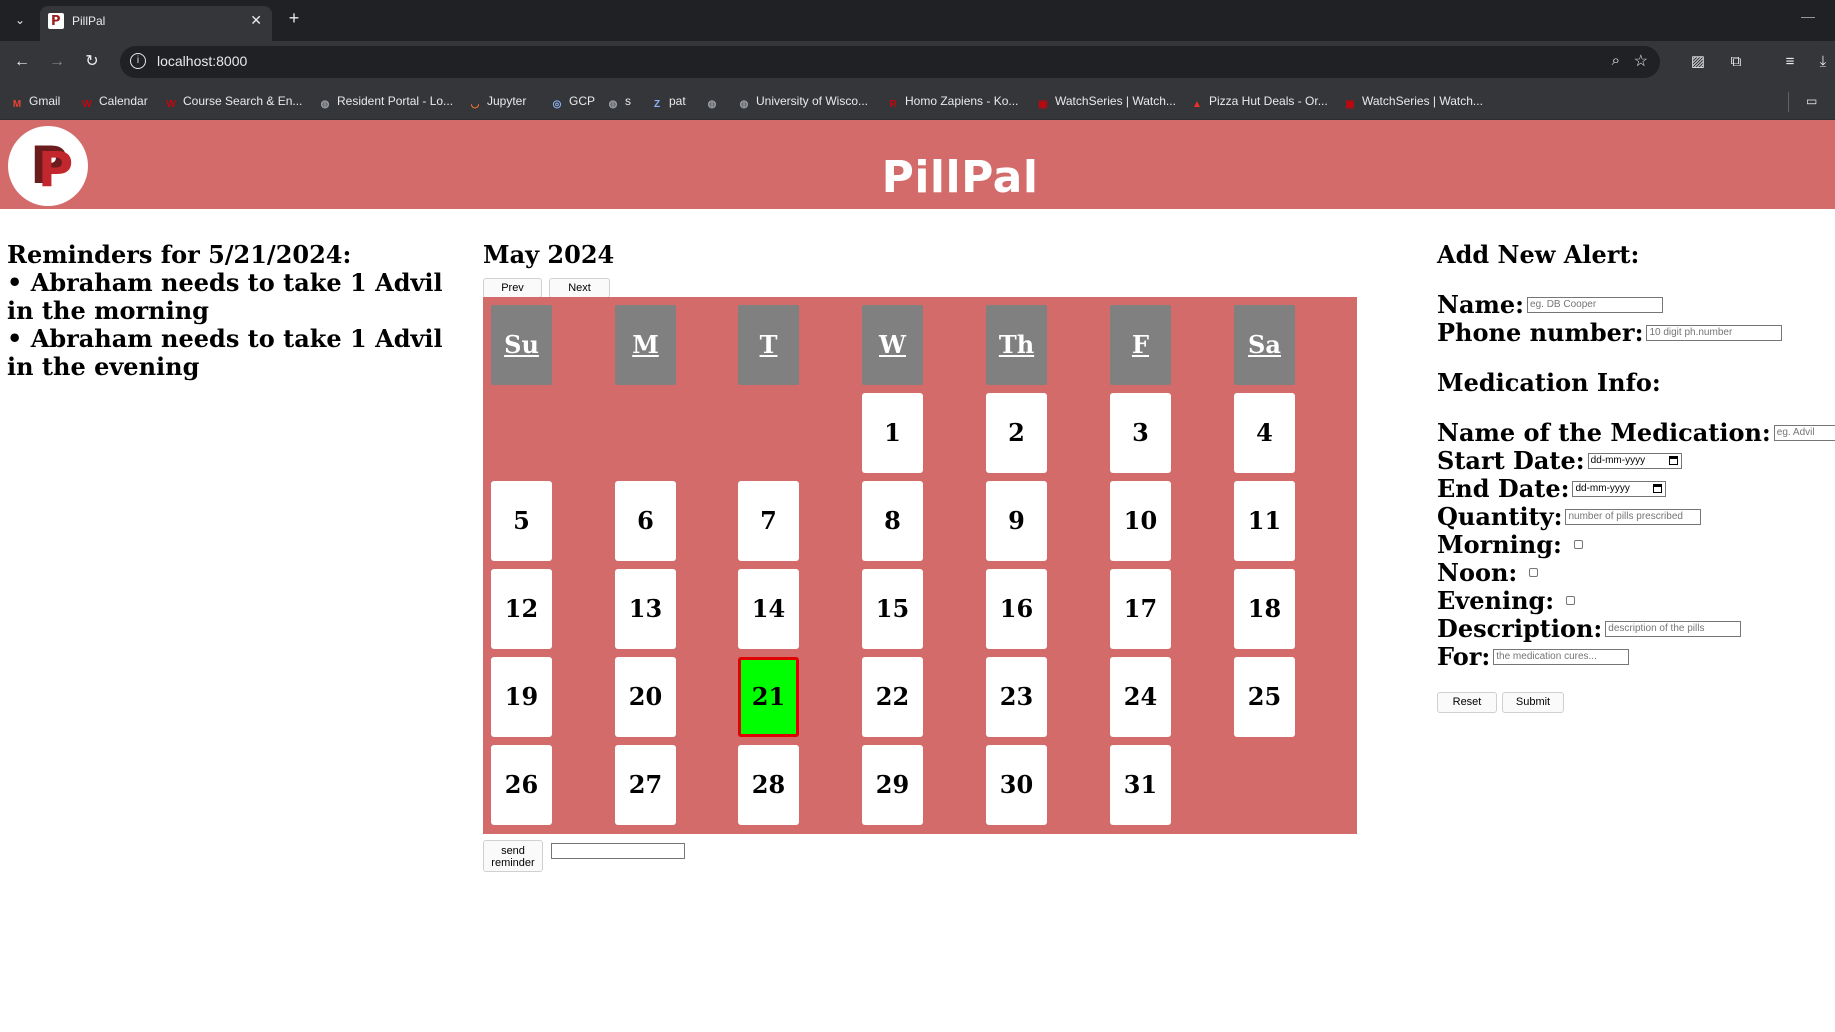 This screenshot has height=1032, width=1835. I want to click on bookmark-star-icon: ☆, so click(1641, 61).